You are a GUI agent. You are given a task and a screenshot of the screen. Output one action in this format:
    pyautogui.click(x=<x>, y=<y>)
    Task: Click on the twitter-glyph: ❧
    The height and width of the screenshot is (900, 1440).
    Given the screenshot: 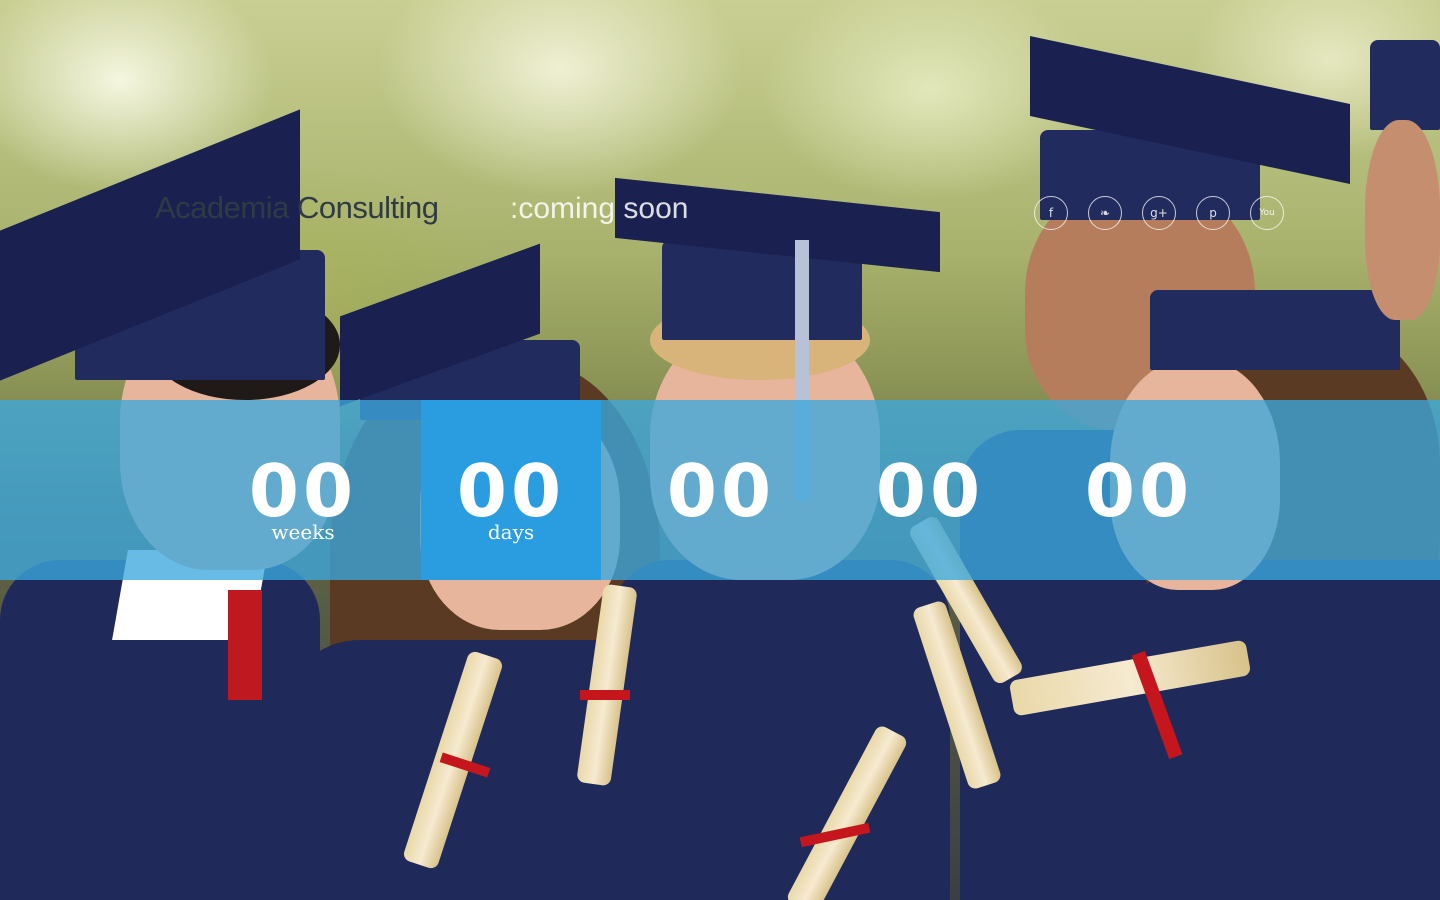 What is the action you would take?
    pyautogui.click(x=1105, y=213)
    